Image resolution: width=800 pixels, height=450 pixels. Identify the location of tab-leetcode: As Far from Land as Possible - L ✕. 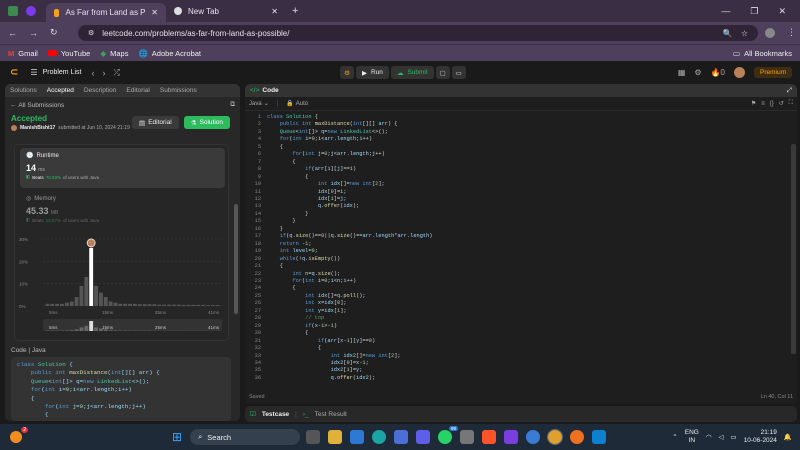
(106, 12).